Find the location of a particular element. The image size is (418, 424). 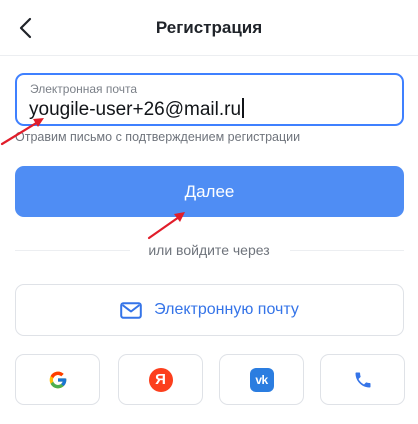

next-button-label: Далее is located at coordinates (209, 191).